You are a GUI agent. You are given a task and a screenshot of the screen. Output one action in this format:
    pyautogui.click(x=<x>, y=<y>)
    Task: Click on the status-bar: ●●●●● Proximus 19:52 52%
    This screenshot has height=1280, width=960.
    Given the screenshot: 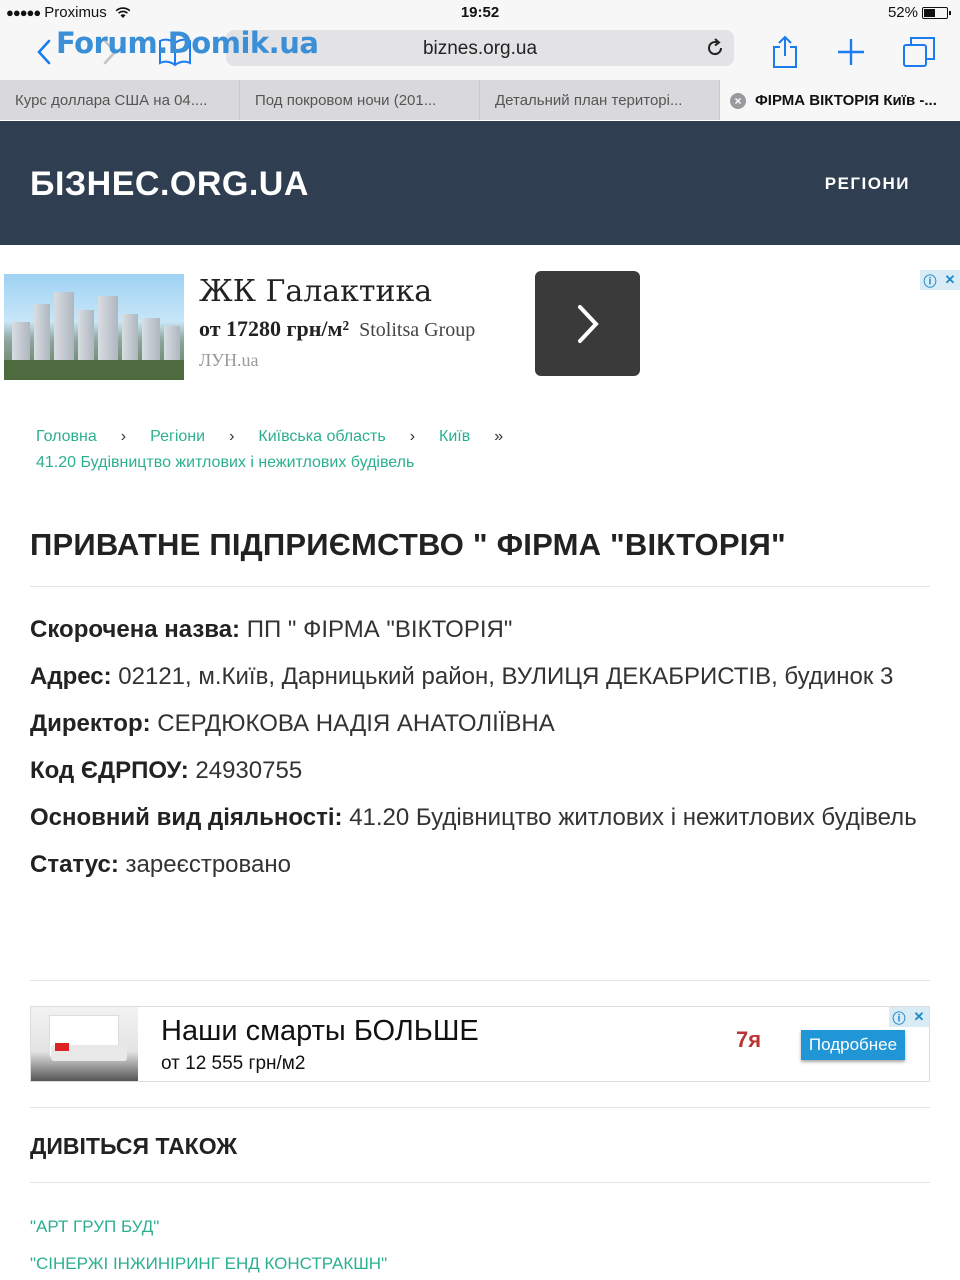 What is the action you would take?
    pyautogui.click(x=480, y=13)
    